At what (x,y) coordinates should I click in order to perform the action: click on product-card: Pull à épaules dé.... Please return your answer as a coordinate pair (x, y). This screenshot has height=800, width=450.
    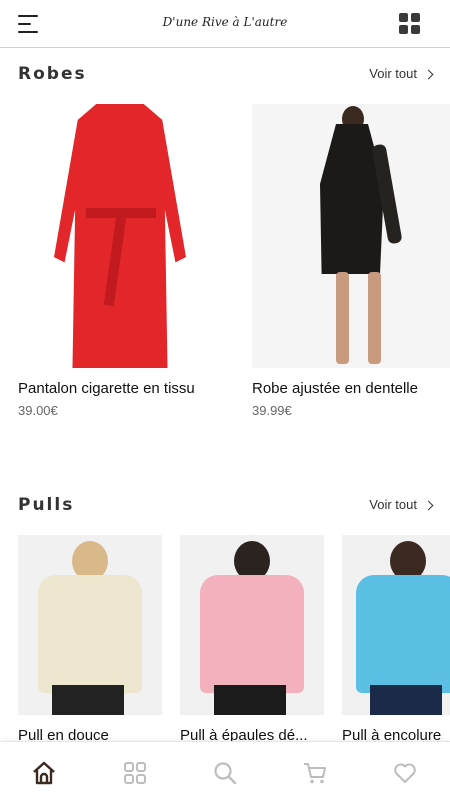
    Looking at the image, I should click on (252, 639).